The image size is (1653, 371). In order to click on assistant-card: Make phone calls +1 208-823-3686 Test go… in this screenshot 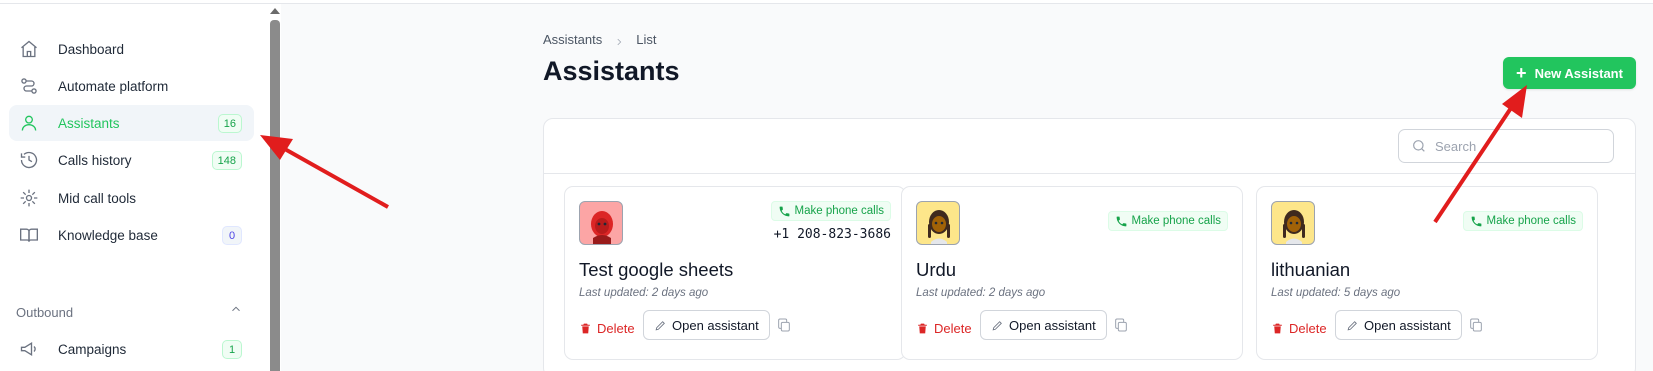, I will do `click(735, 273)`.